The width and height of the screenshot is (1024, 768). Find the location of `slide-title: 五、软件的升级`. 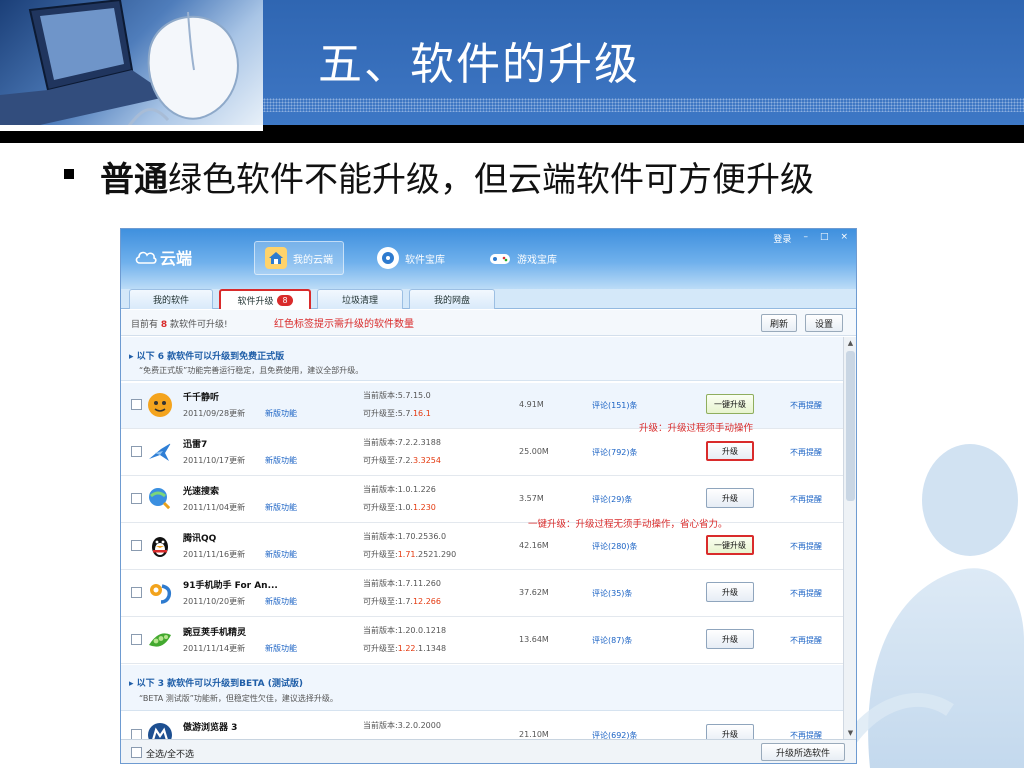

slide-title: 五、软件的升级 is located at coordinates (479, 64).